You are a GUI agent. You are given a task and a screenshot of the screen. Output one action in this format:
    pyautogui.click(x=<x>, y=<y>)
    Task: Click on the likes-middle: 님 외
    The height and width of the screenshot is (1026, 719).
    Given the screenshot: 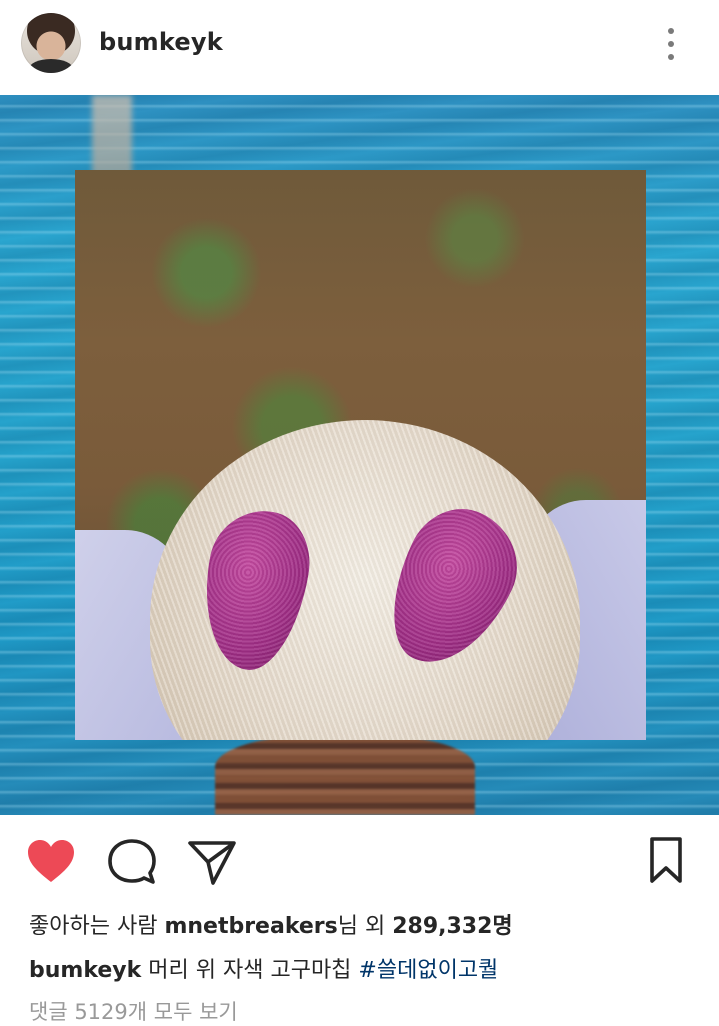 What is the action you would take?
    pyautogui.click(x=361, y=926)
    